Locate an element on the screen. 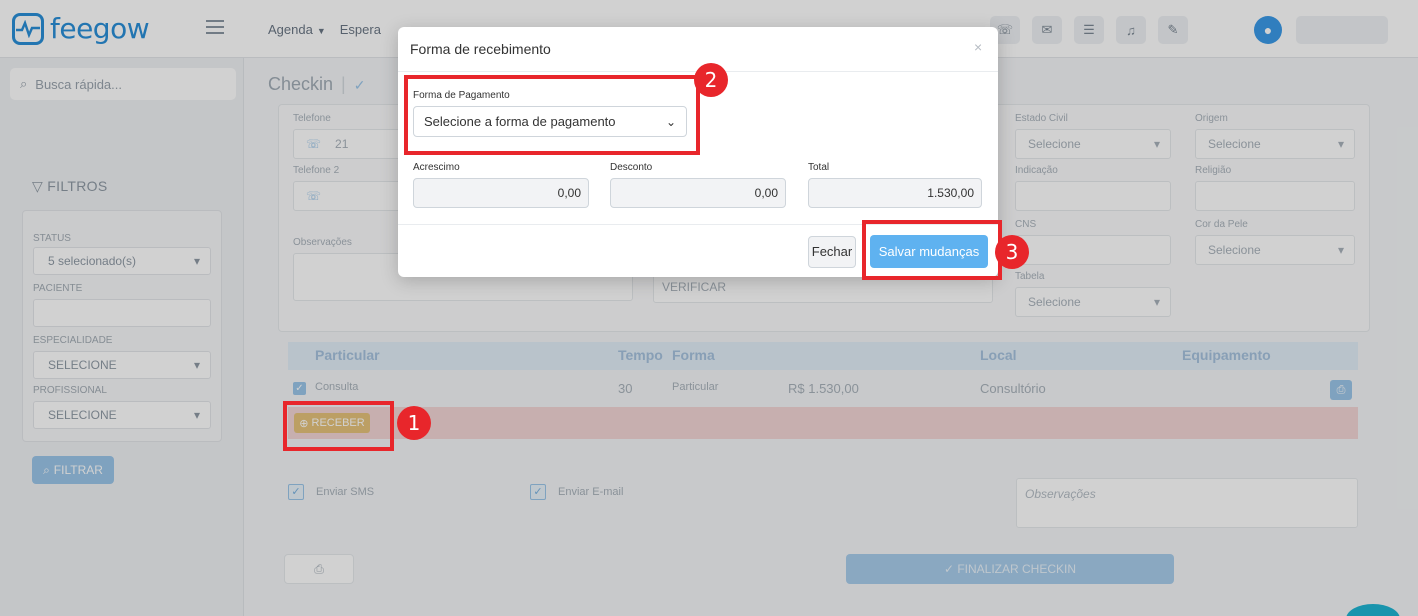  annotation-badge-1: 1 is located at coordinates (414, 423).